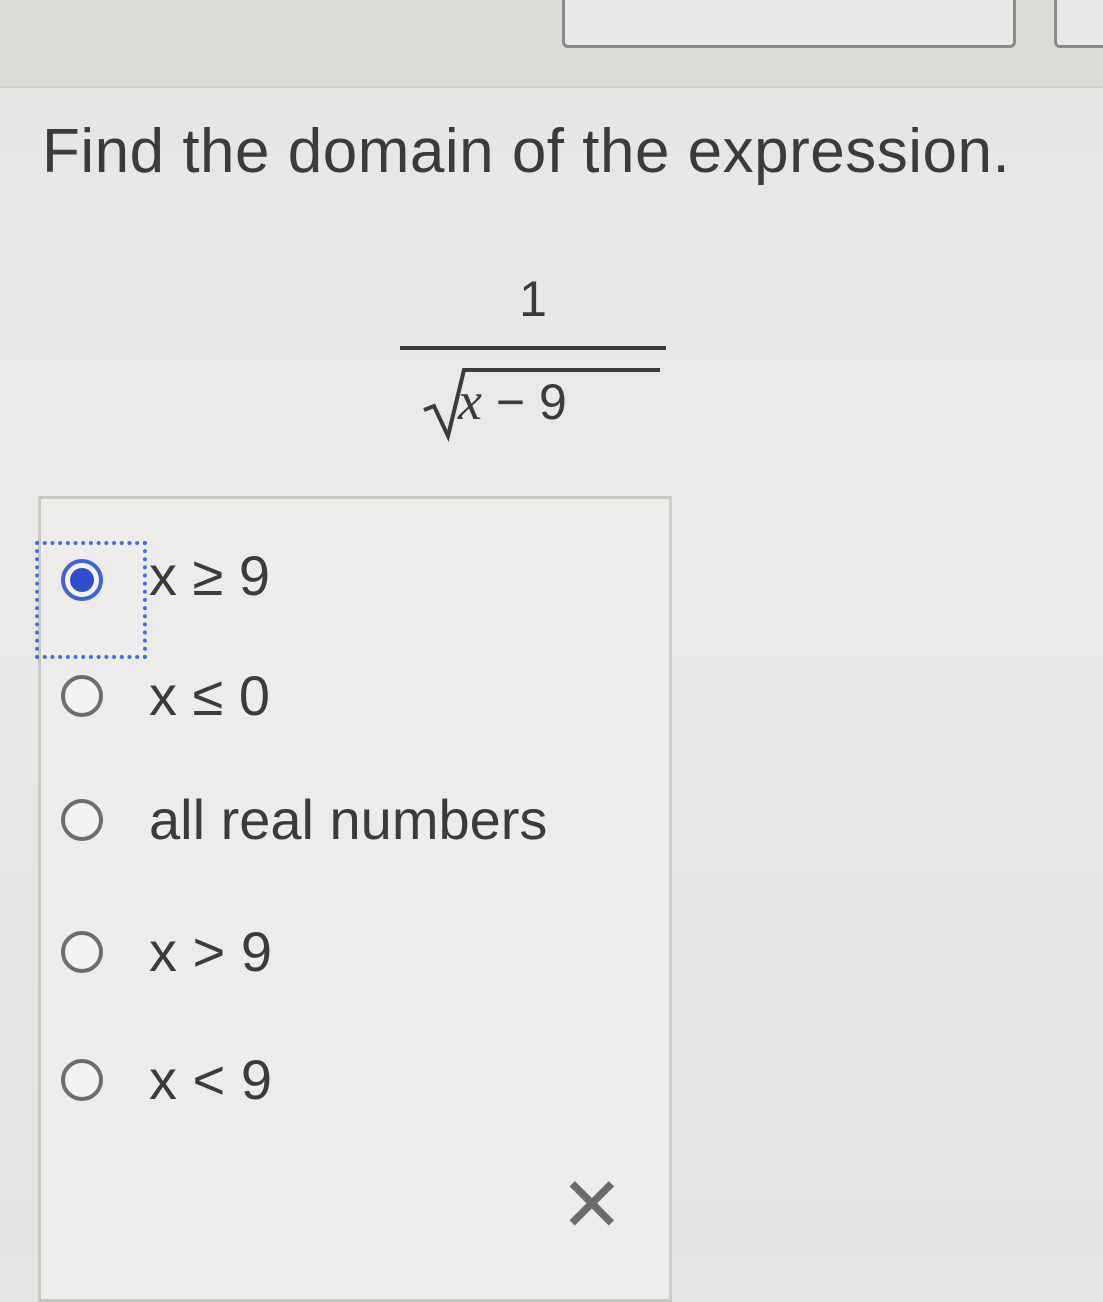 Image resolution: width=1103 pixels, height=1302 pixels. I want to click on fraction-numerator: 1, so click(533, 299).